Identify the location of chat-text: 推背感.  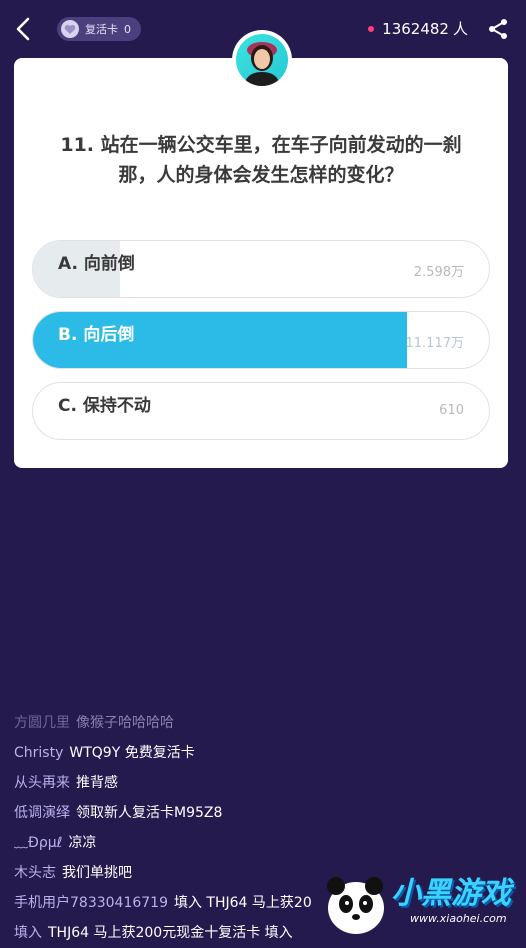
(97, 783).